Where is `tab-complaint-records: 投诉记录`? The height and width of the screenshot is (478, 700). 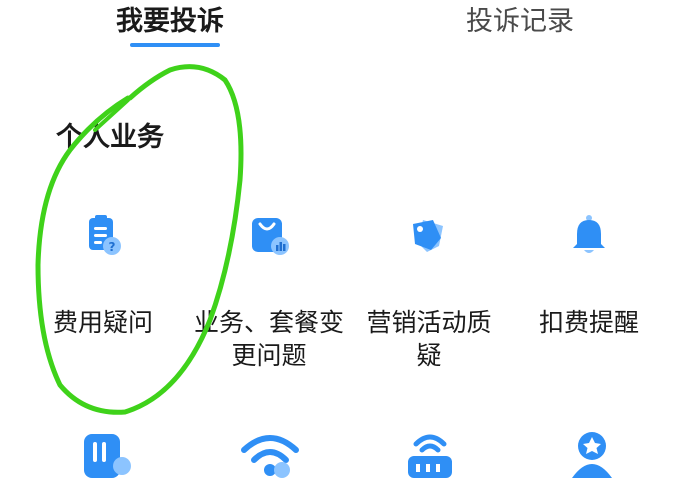
tab-complaint-records: 投诉记录 is located at coordinates (520, 22).